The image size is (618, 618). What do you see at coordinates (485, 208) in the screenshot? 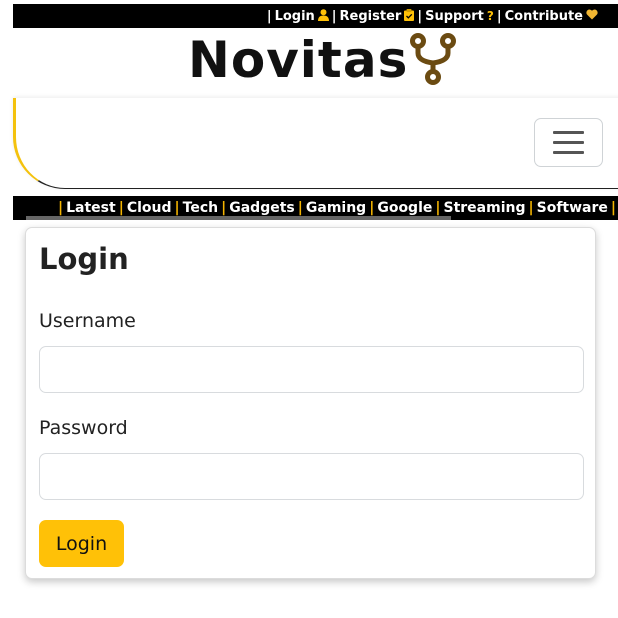
I see `category-link-streaming: Streaming` at bounding box center [485, 208].